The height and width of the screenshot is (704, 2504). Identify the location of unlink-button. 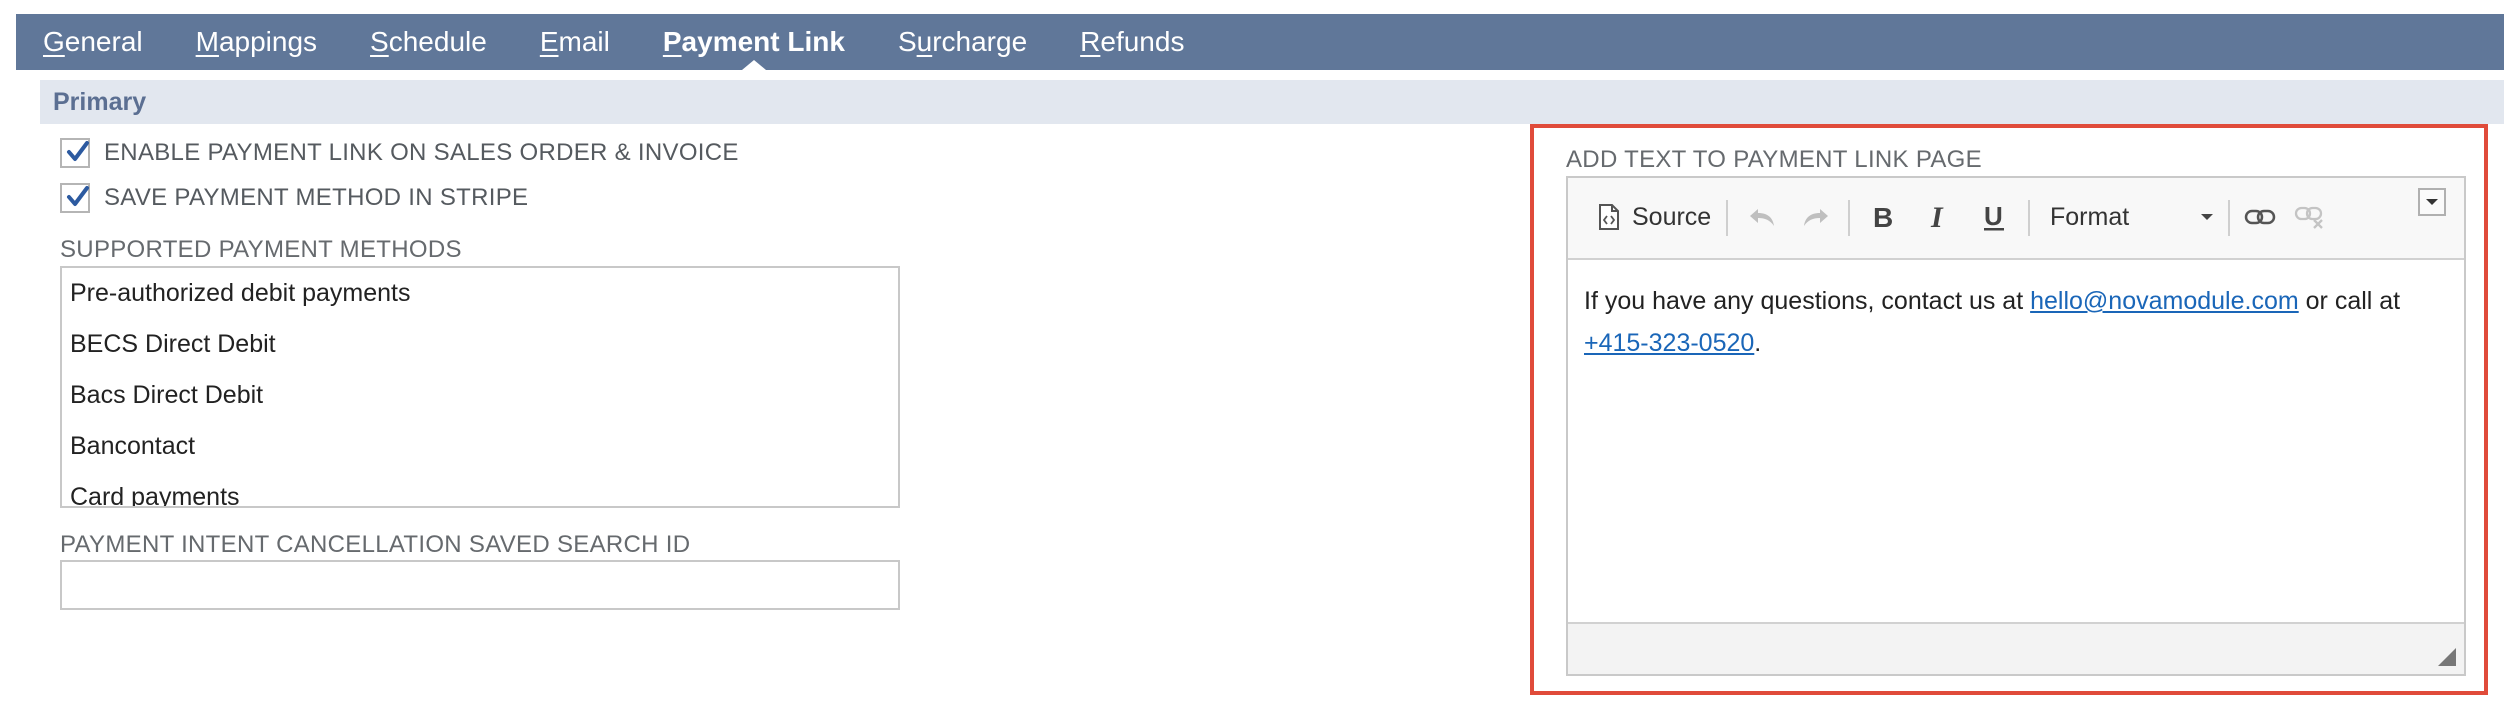
(2310, 217).